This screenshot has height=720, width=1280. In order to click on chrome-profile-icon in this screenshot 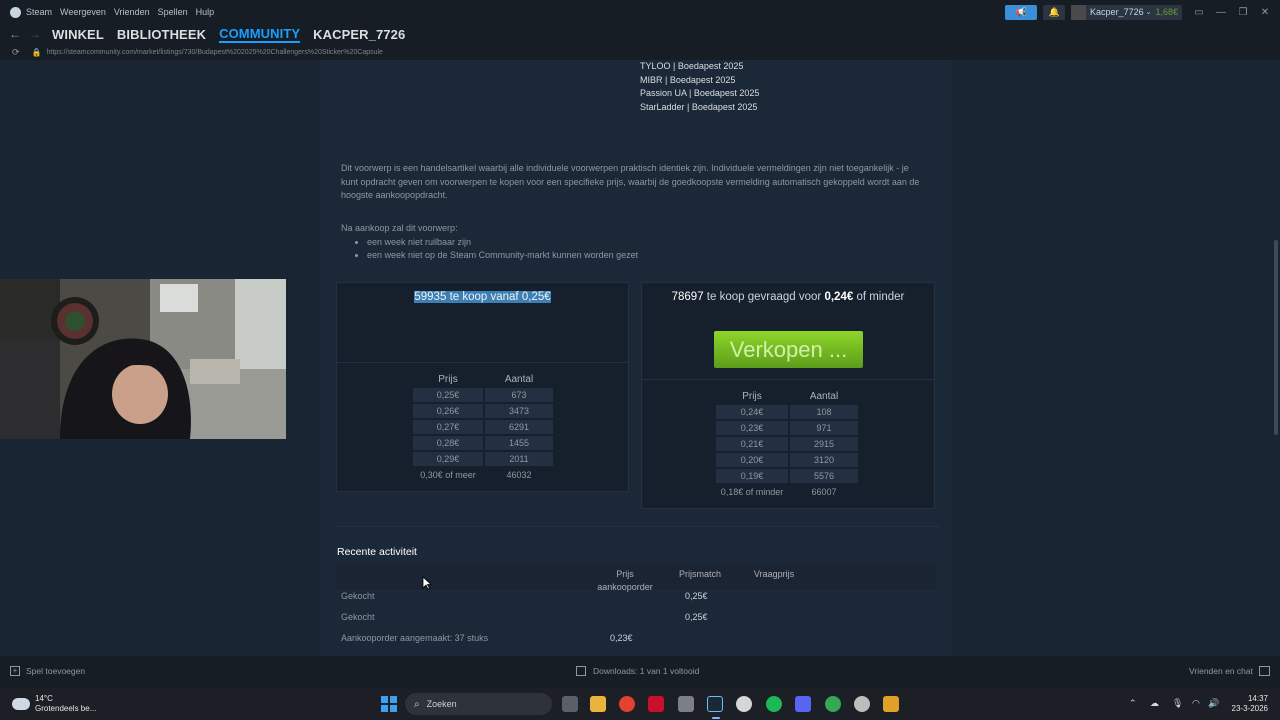, I will do `click(833, 704)`.